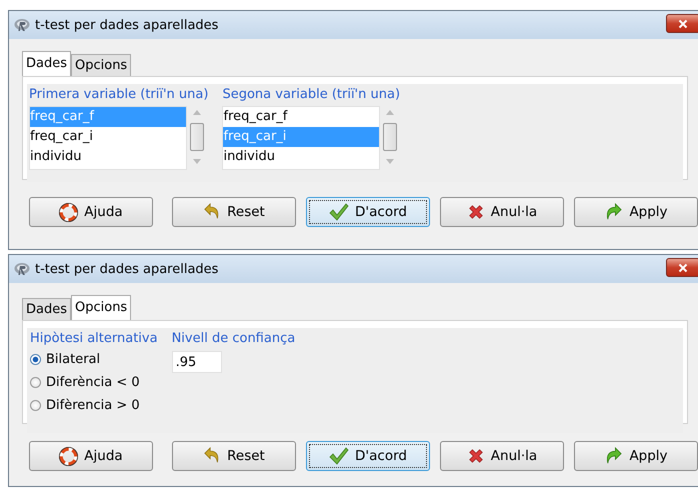 This screenshot has width=698, height=490. I want to click on radio-option: Difèrencia > 0, so click(94, 405).